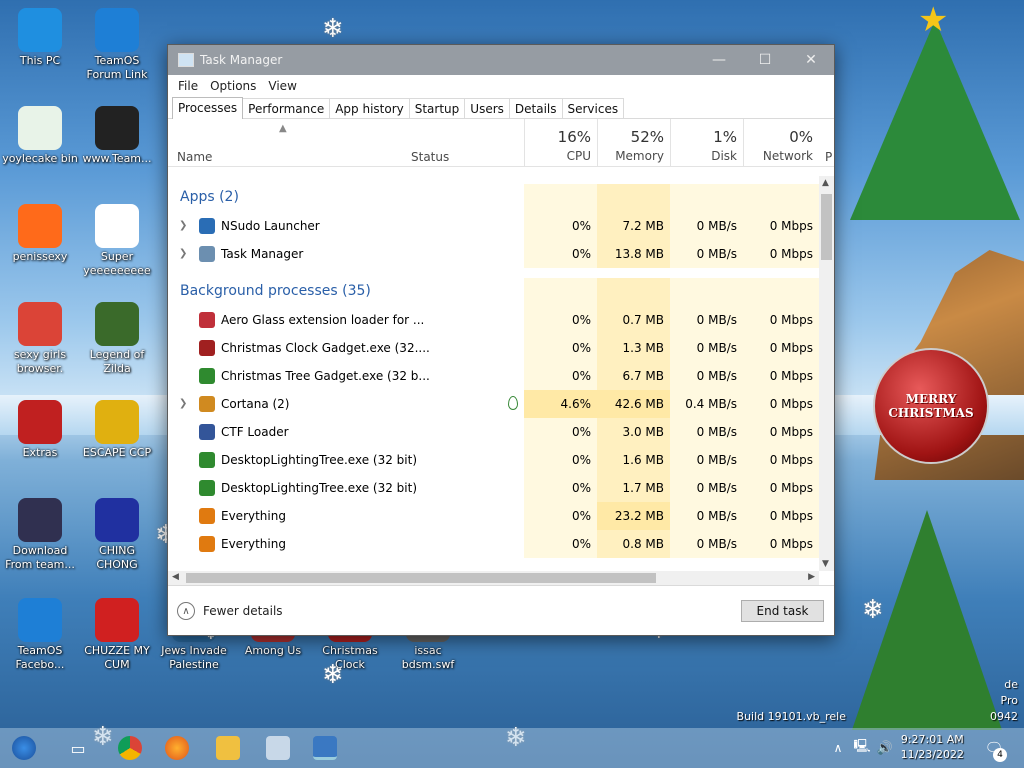 This screenshot has width=1024, height=768. Describe the element at coordinates (825, 183) in the screenshot. I see `scroll-up-icon: ▲` at that location.